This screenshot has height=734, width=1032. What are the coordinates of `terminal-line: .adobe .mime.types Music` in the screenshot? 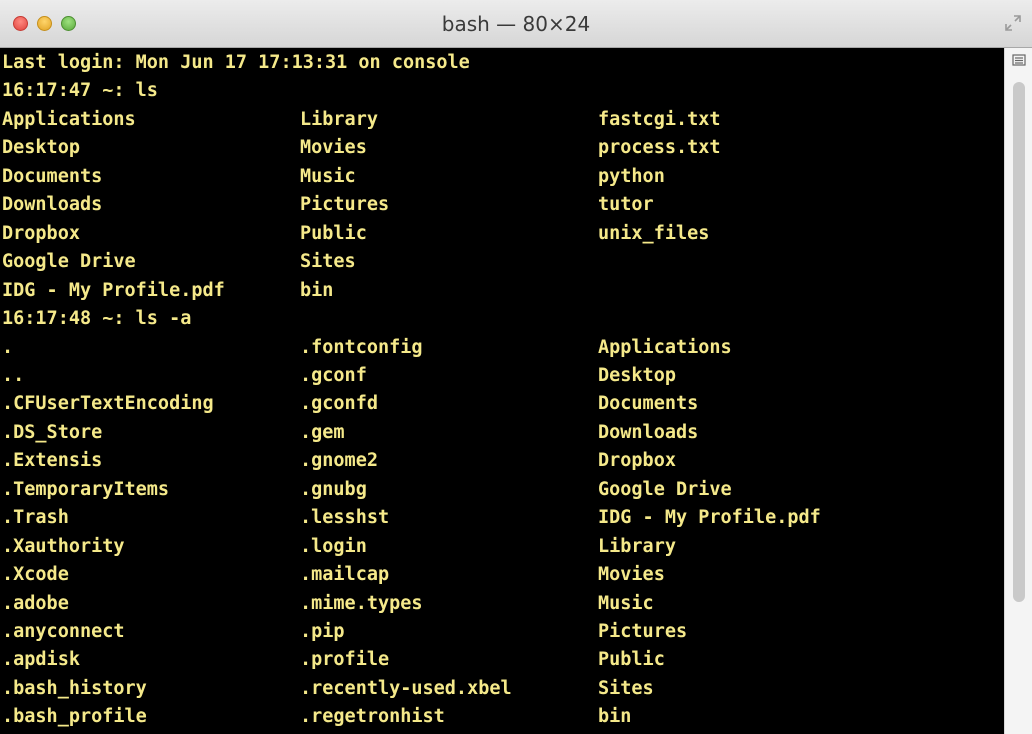 It's located at (502, 604).